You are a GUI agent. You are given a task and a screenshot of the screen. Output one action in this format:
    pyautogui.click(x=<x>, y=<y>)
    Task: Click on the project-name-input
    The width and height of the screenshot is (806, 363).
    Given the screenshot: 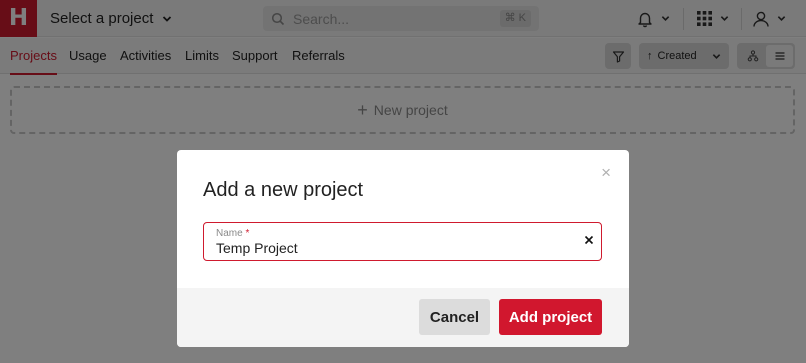 What is the action you would take?
    pyautogui.click(x=391, y=248)
    